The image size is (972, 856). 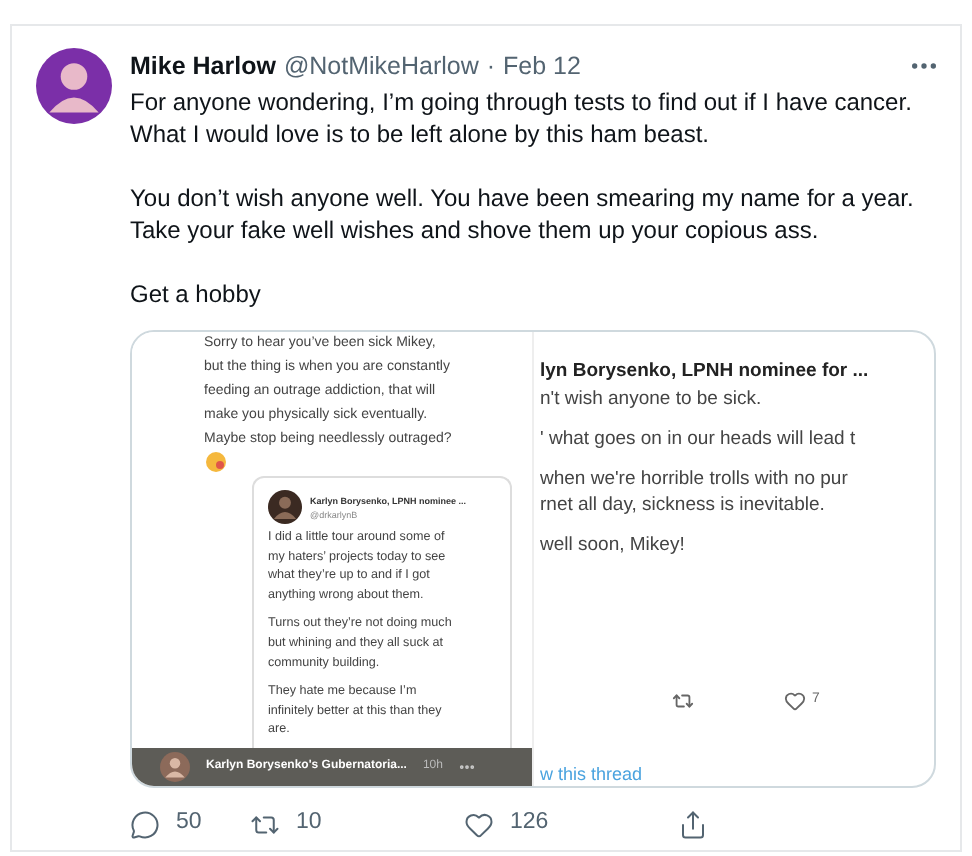 What do you see at coordinates (683, 701) in the screenshot?
I see `retweet-icon` at bounding box center [683, 701].